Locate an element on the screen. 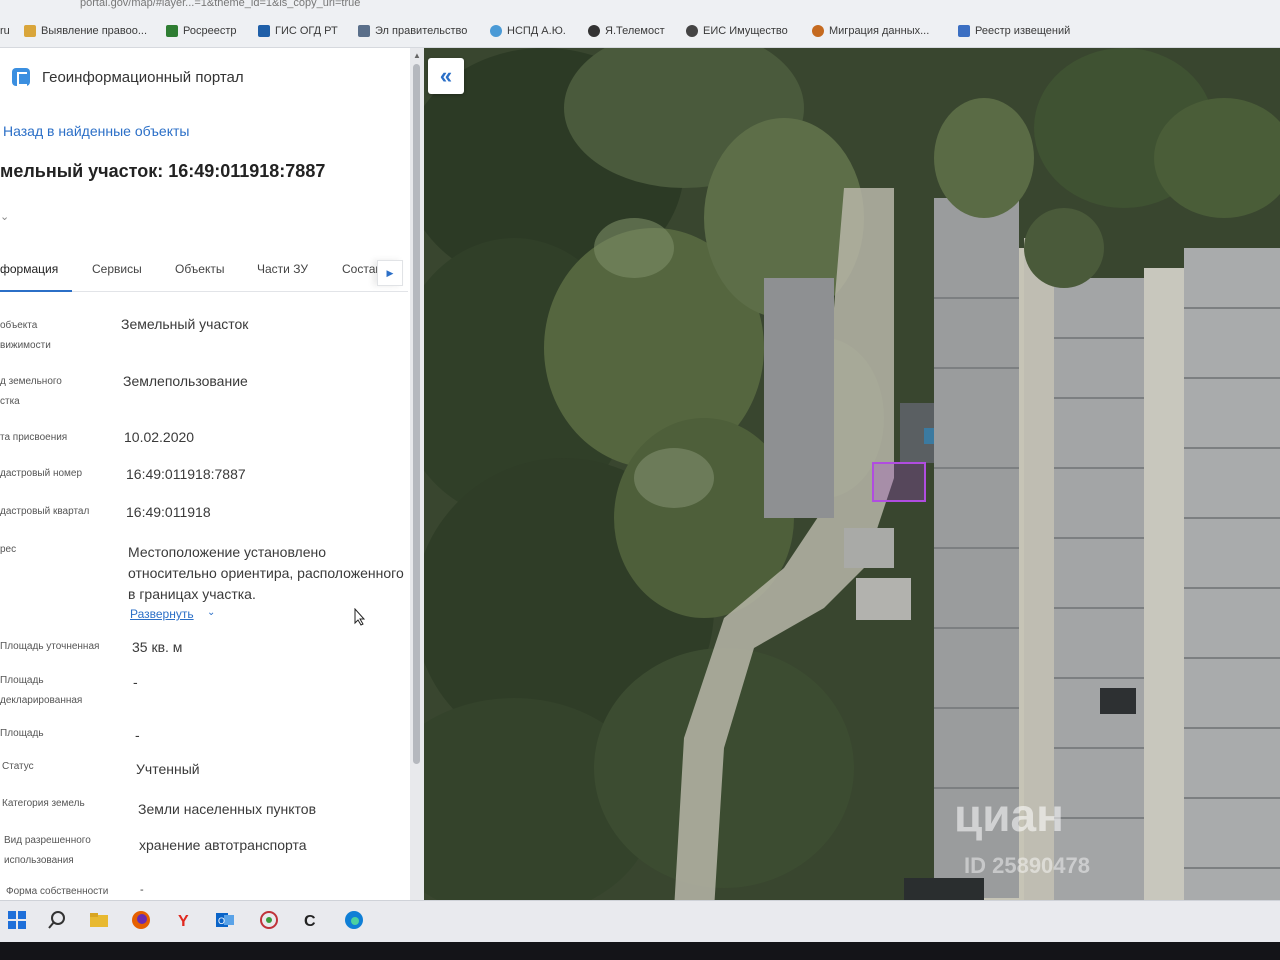 The image size is (1280, 960). scroll-thumb is located at coordinates (416, 414).